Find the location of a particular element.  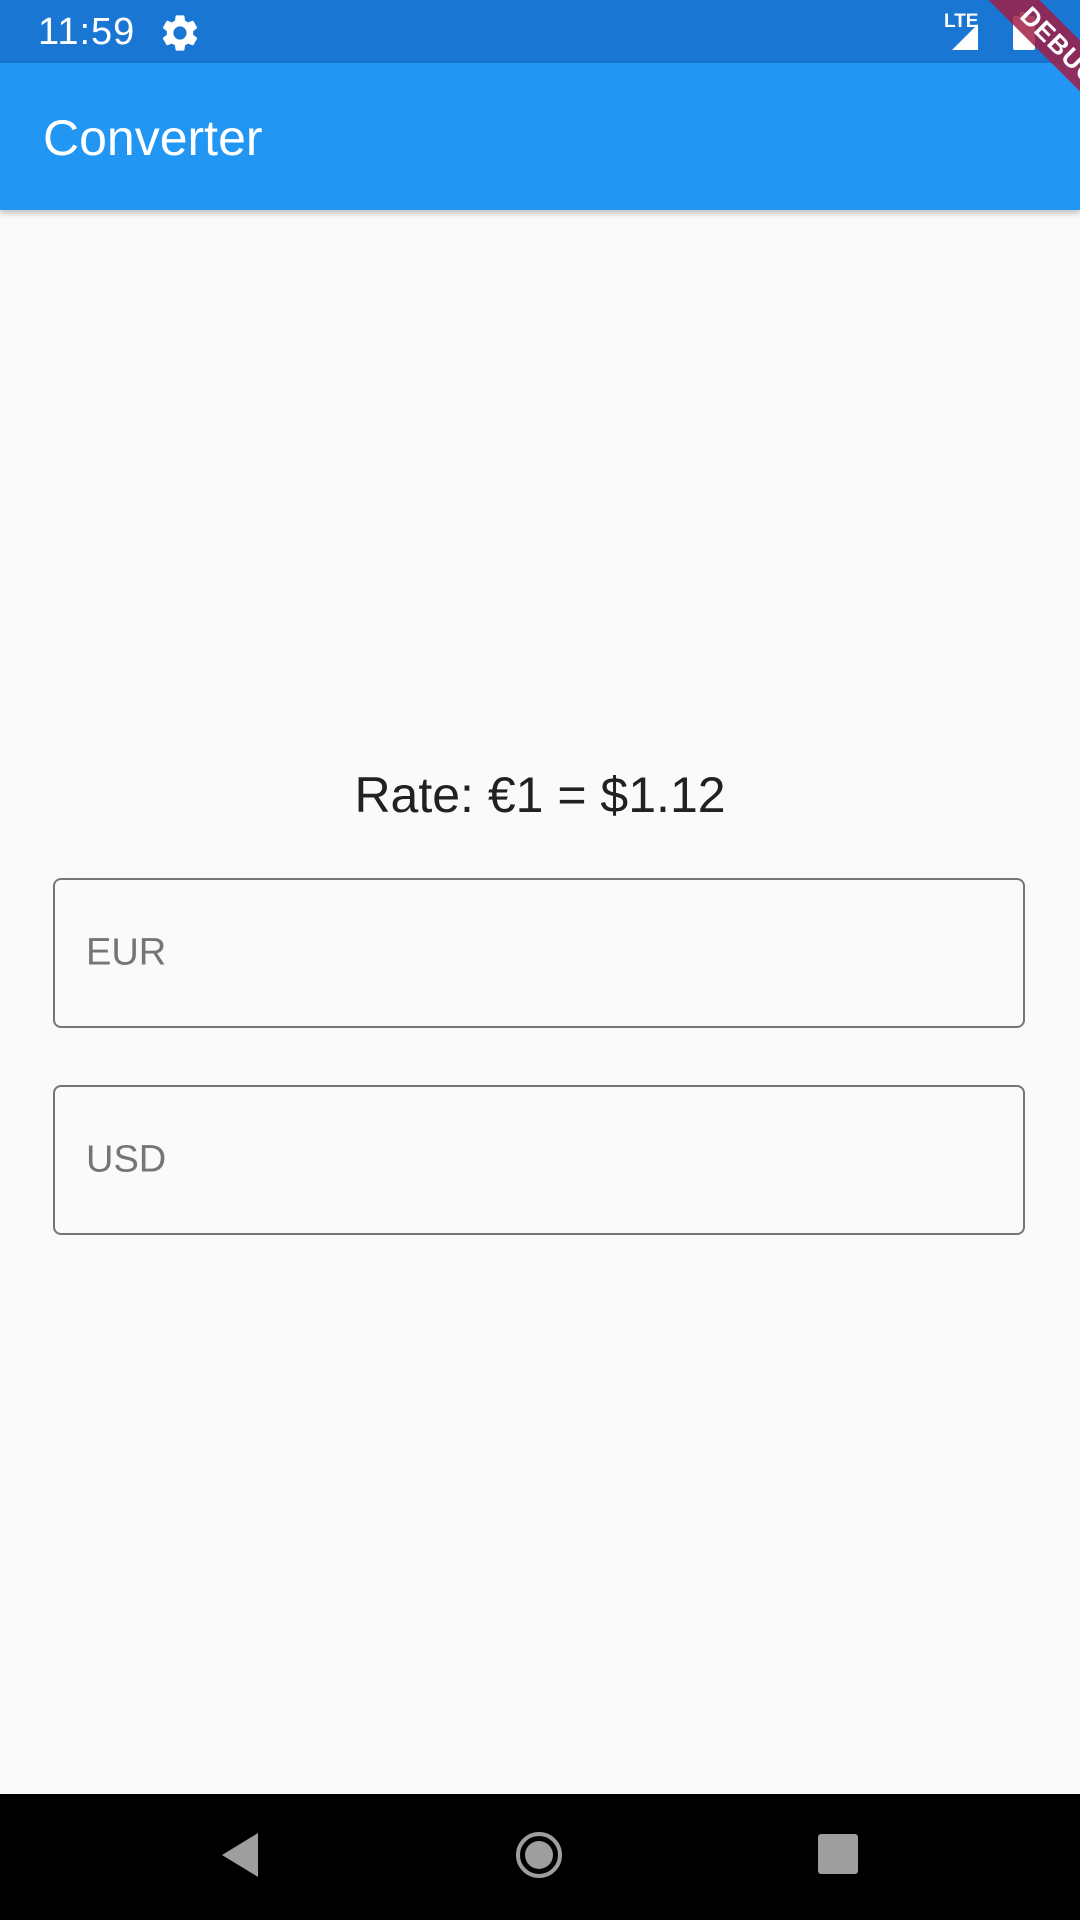

signal-icon is located at coordinates (965, 37).